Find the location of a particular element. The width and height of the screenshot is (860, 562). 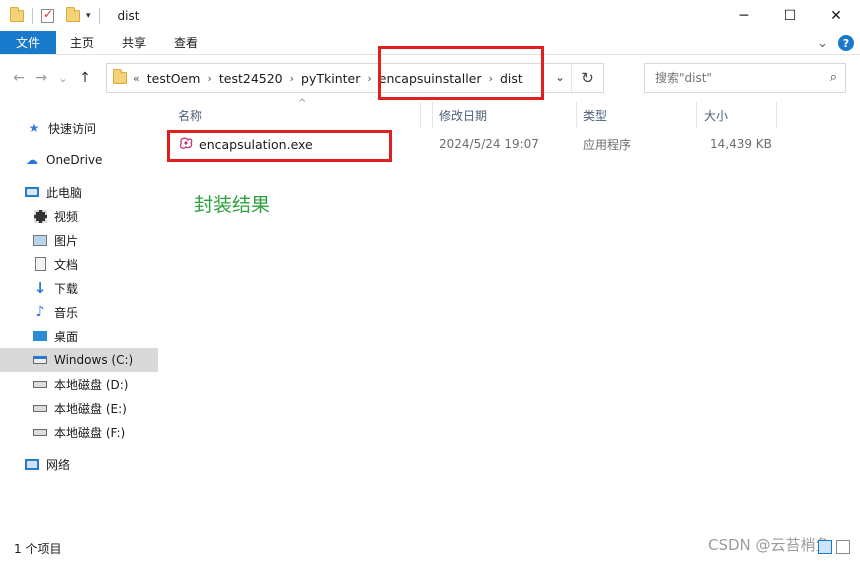

large-icons-view-icon is located at coordinates (843, 547).